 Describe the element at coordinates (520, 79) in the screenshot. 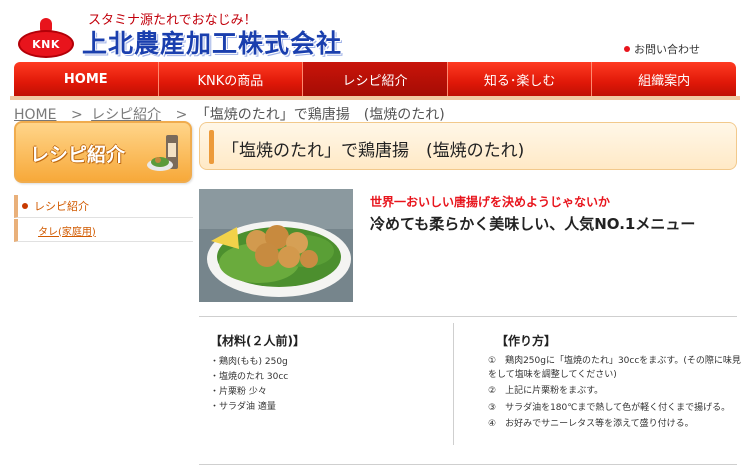

I see `nav-learn-enjoy: 知る･楽しむ` at that location.